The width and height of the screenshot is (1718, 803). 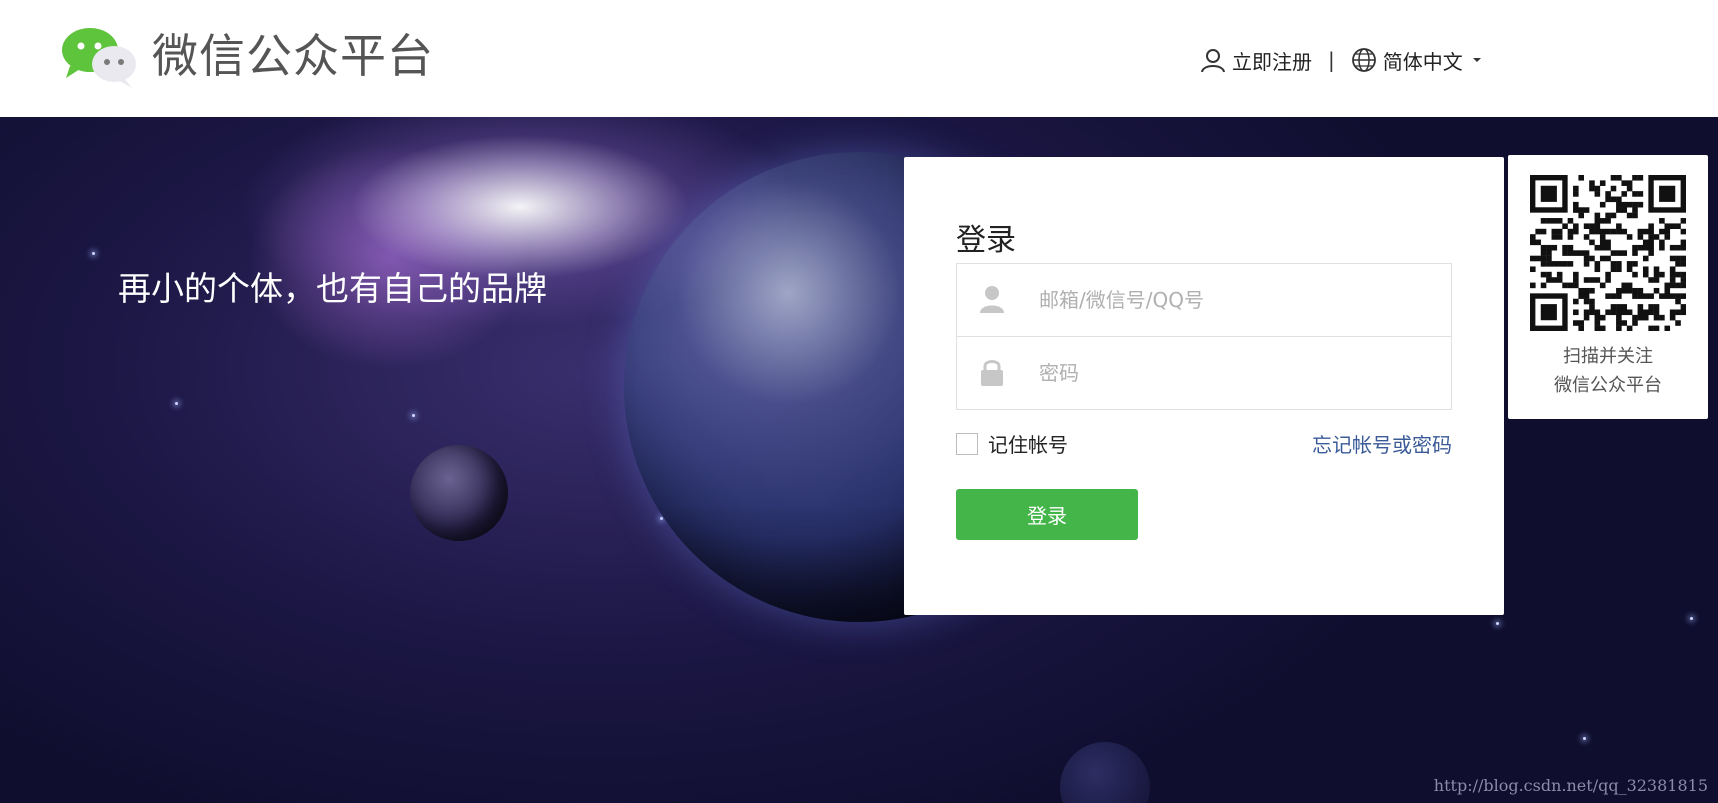 I want to click on header-actions: 立即注册 | 简体中文, so click(x=1340, y=60).